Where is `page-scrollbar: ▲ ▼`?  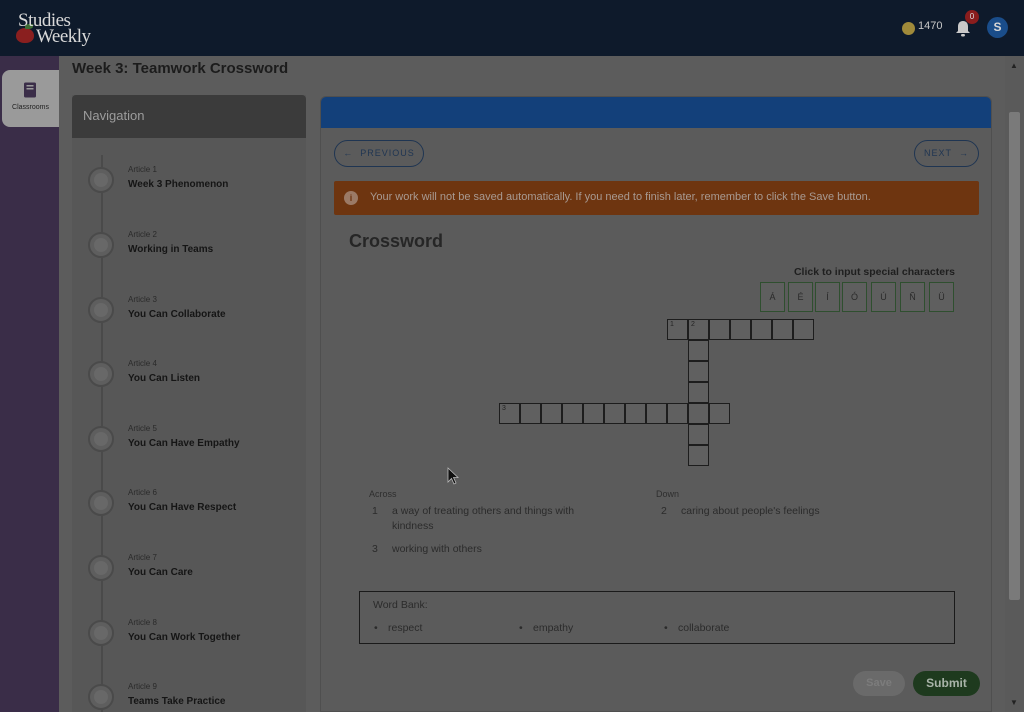 page-scrollbar: ▲ ▼ is located at coordinates (1014, 384).